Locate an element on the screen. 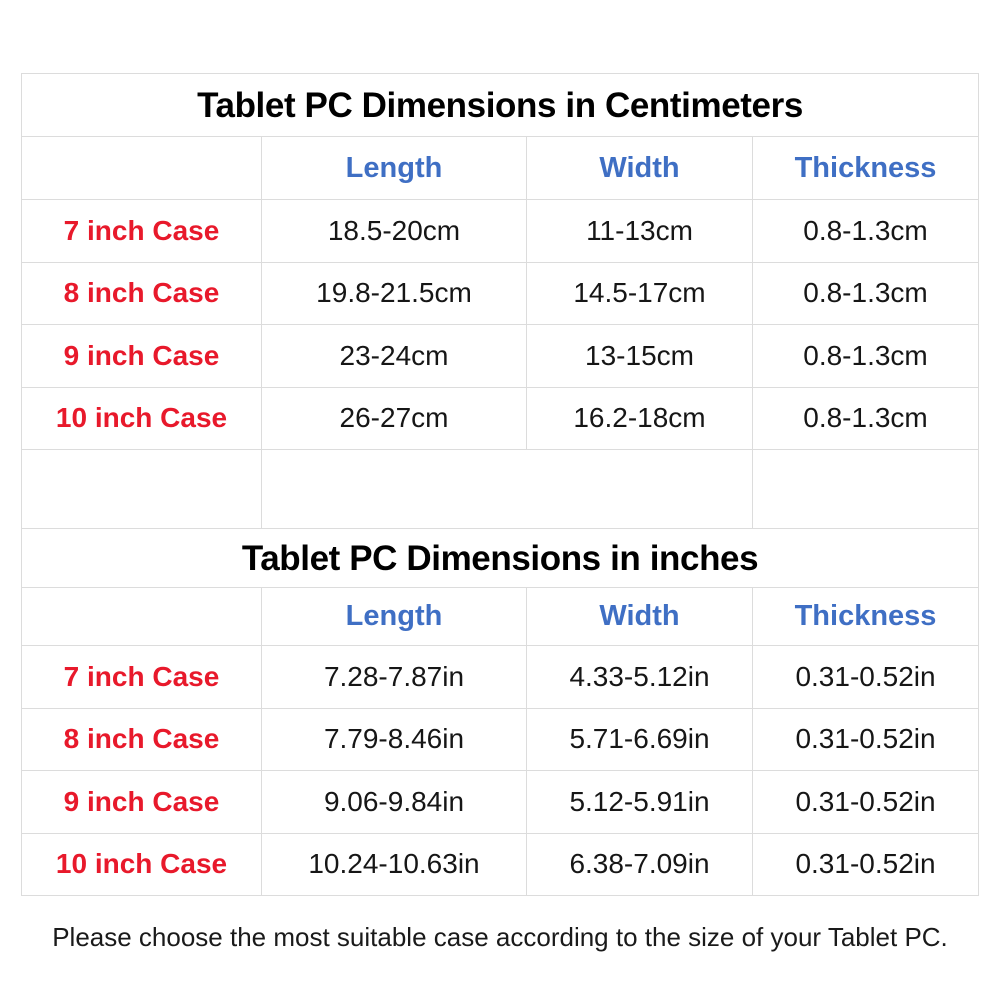 Image resolution: width=1000 pixels, height=1000 pixels. cm-table-title: Tablet PC Dimensions in Centimeters is located at coordinates (500, 105).